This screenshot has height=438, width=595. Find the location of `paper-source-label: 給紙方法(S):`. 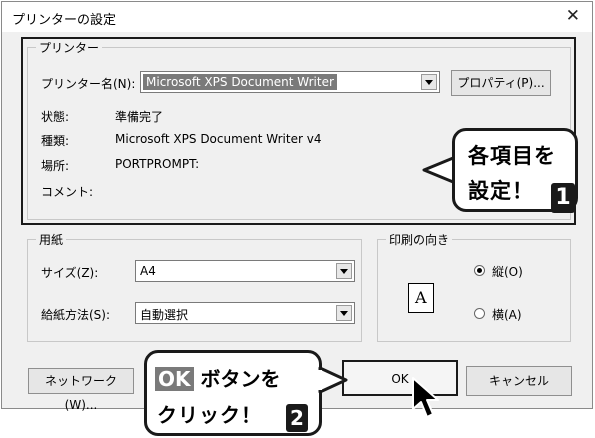

paper-source-label: 給紙方法(S): is located at coordinates (76, 315).